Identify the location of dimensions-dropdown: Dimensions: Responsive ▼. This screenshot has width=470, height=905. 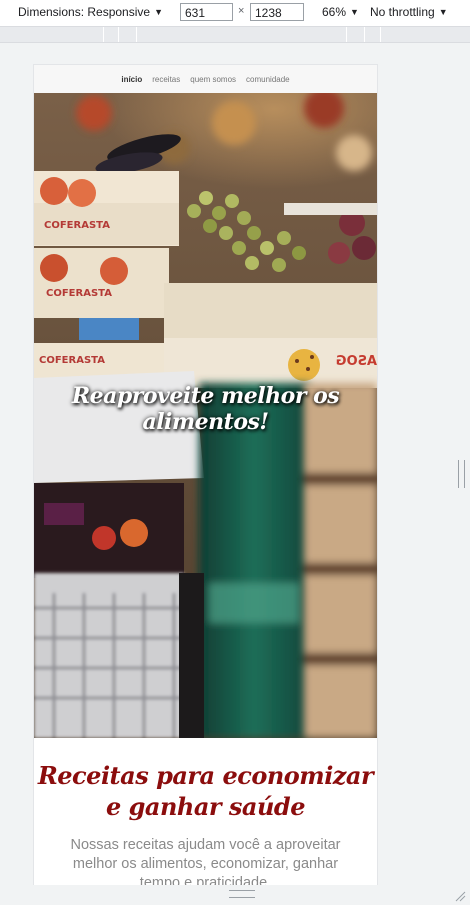
(90, 12).